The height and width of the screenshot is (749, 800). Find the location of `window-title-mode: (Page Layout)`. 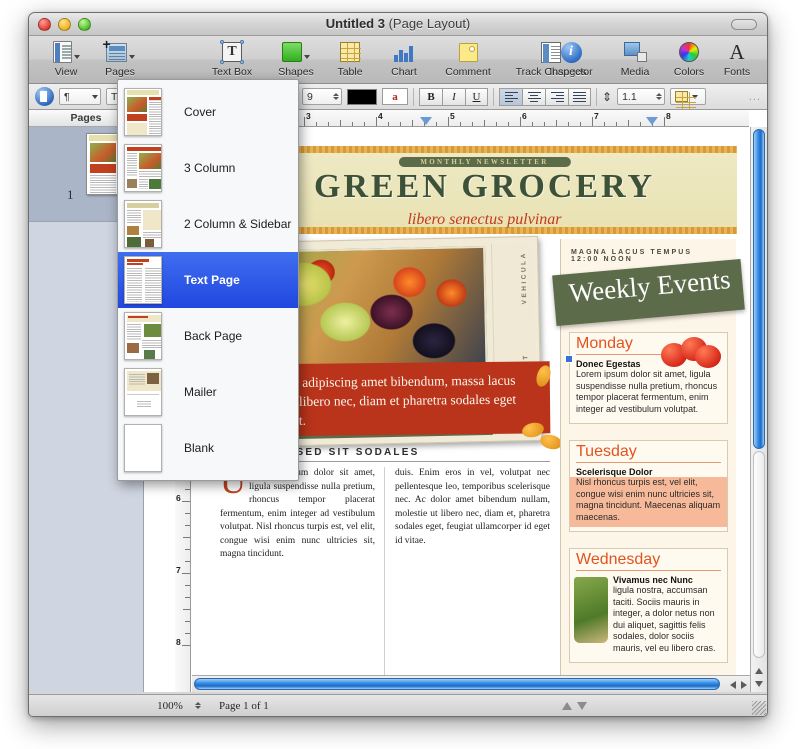

window-title-mode: (Page Layout) is located at coordinates (429, 23).